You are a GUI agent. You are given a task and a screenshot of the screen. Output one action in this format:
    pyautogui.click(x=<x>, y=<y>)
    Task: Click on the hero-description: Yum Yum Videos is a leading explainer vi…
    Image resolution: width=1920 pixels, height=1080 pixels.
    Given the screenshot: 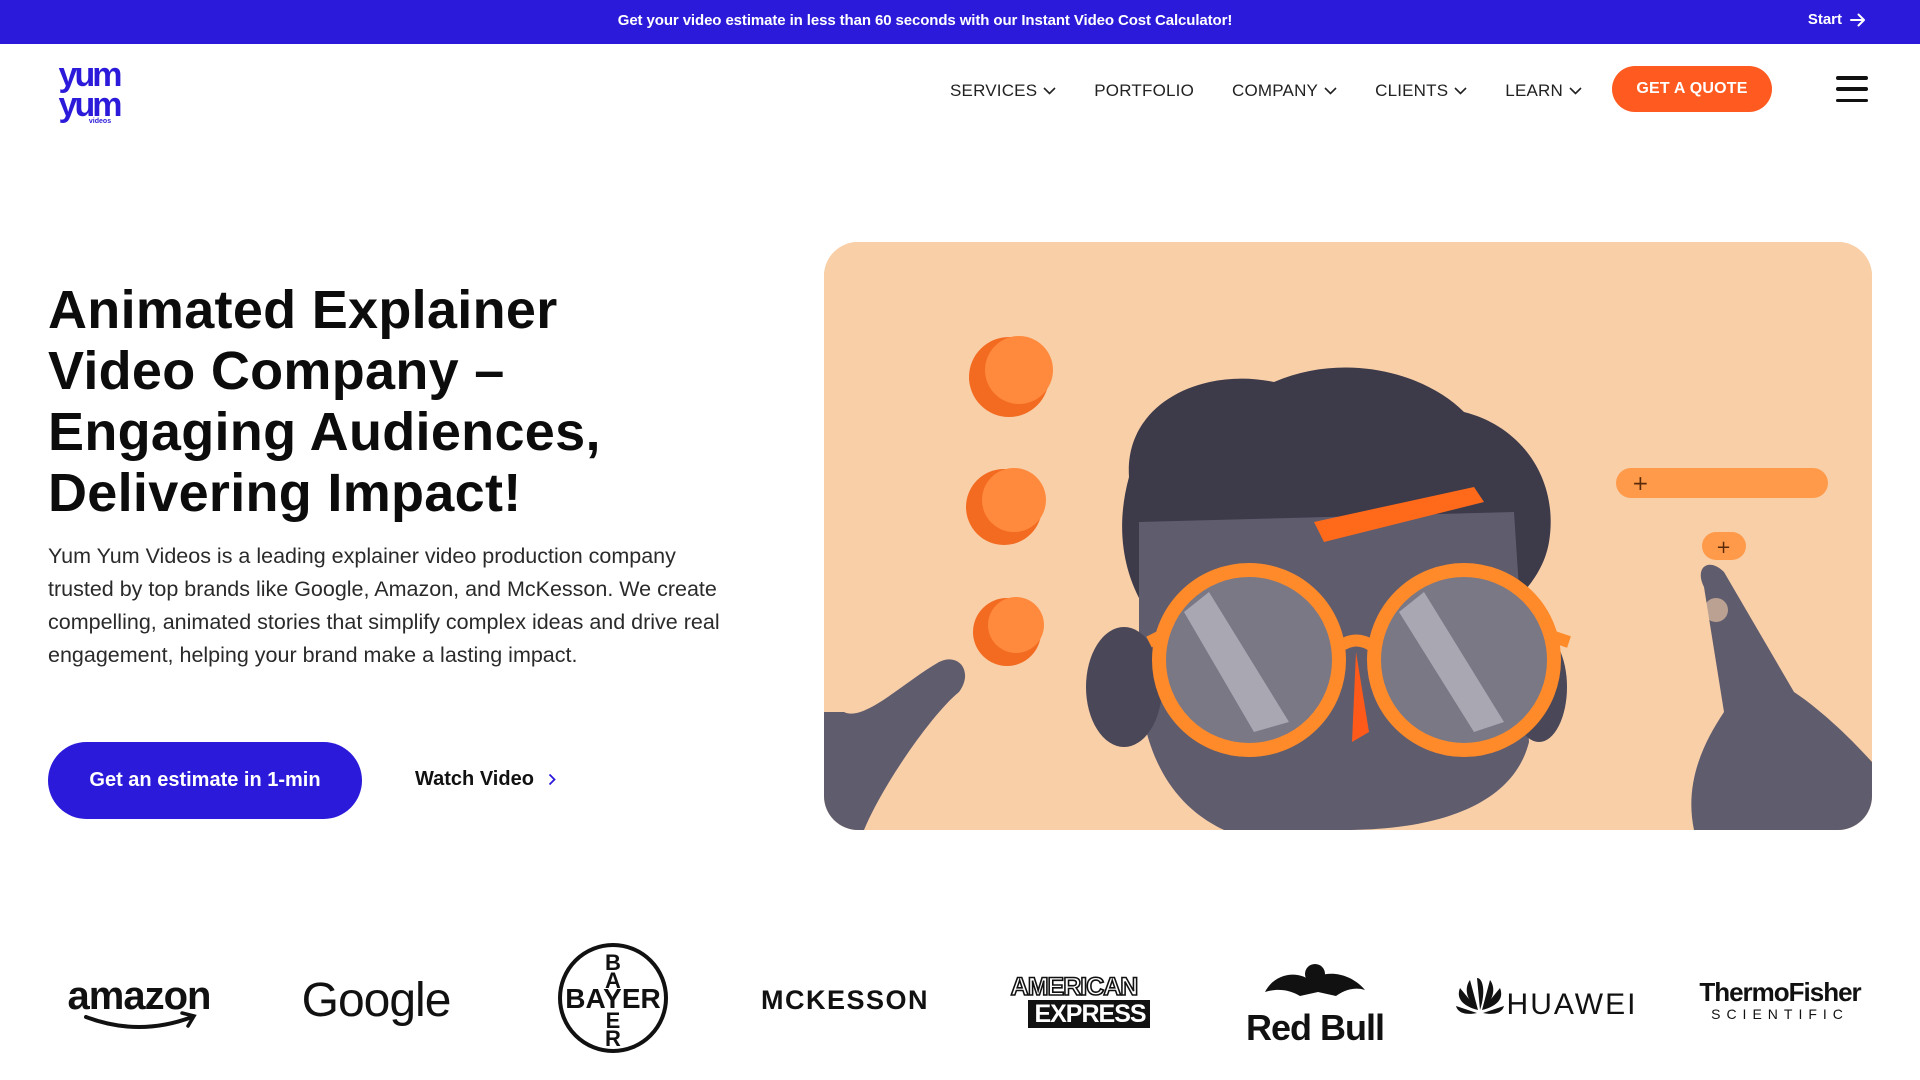 What is the action you would take?
    pyautogui.click(x=384, y=605)
    